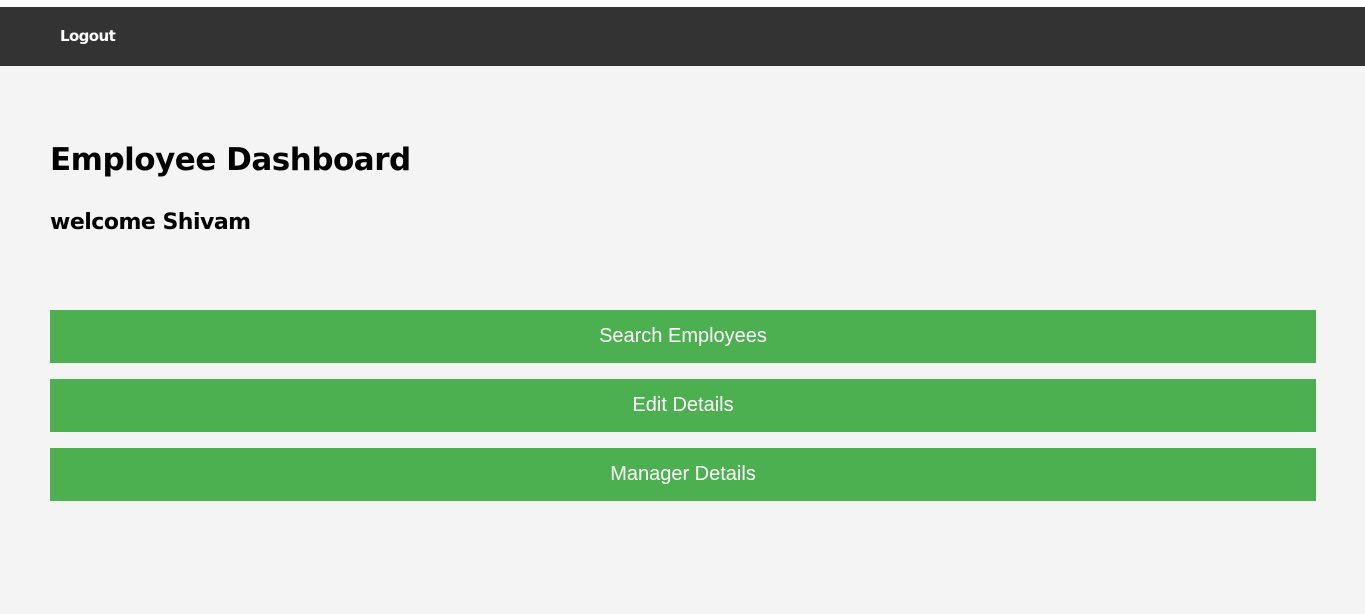  Describe the element at coordinates (682, 36) in the screenshot. I see `top-navbar: Logout` at that location.